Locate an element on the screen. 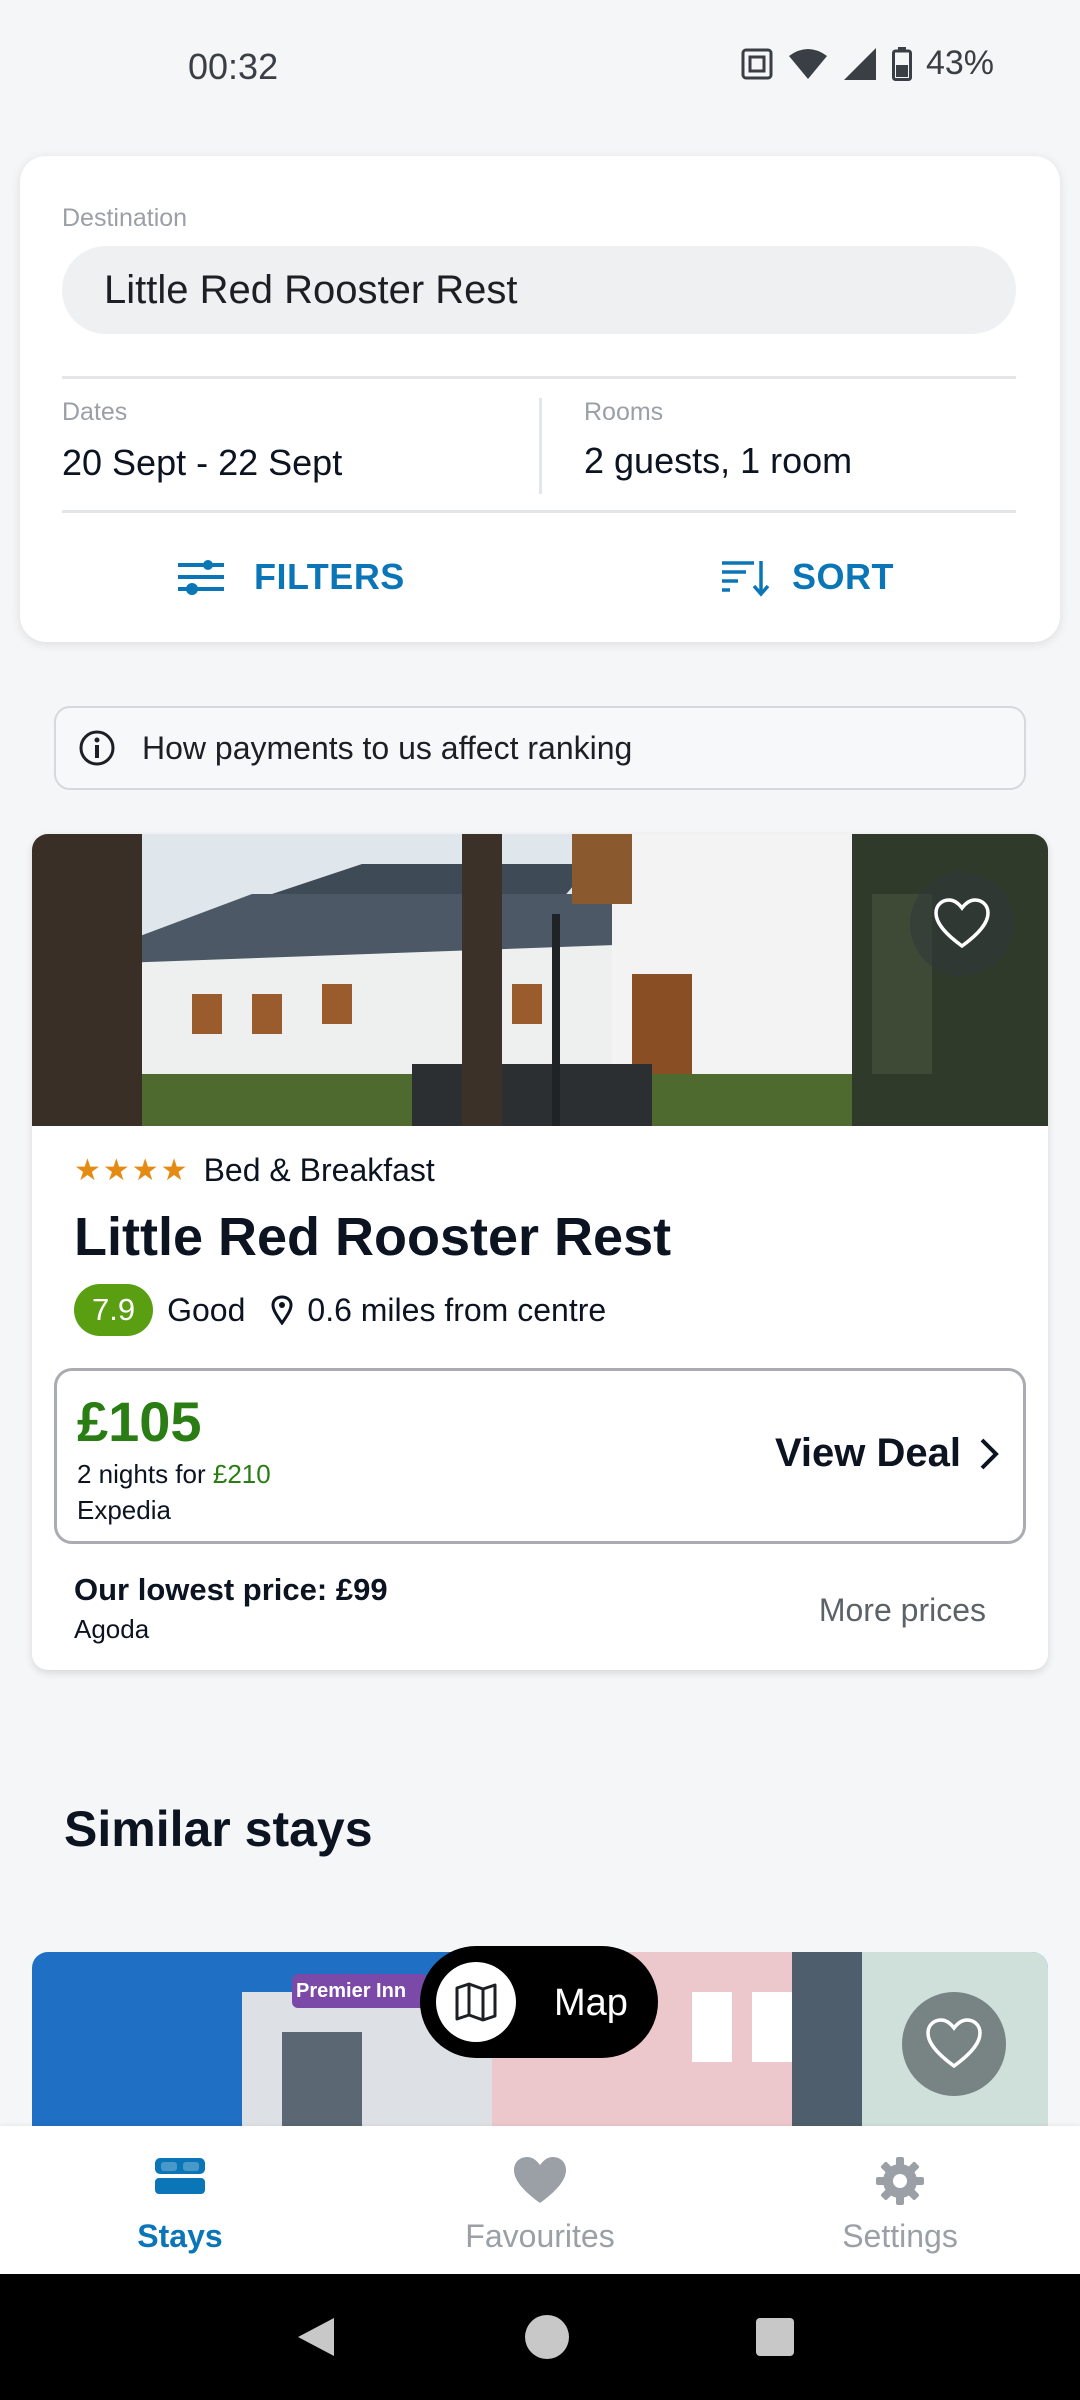 The height and width of the screenshot is (2400, 1080). nav-label-stays: Stays is located at coordinates (180, 2236).